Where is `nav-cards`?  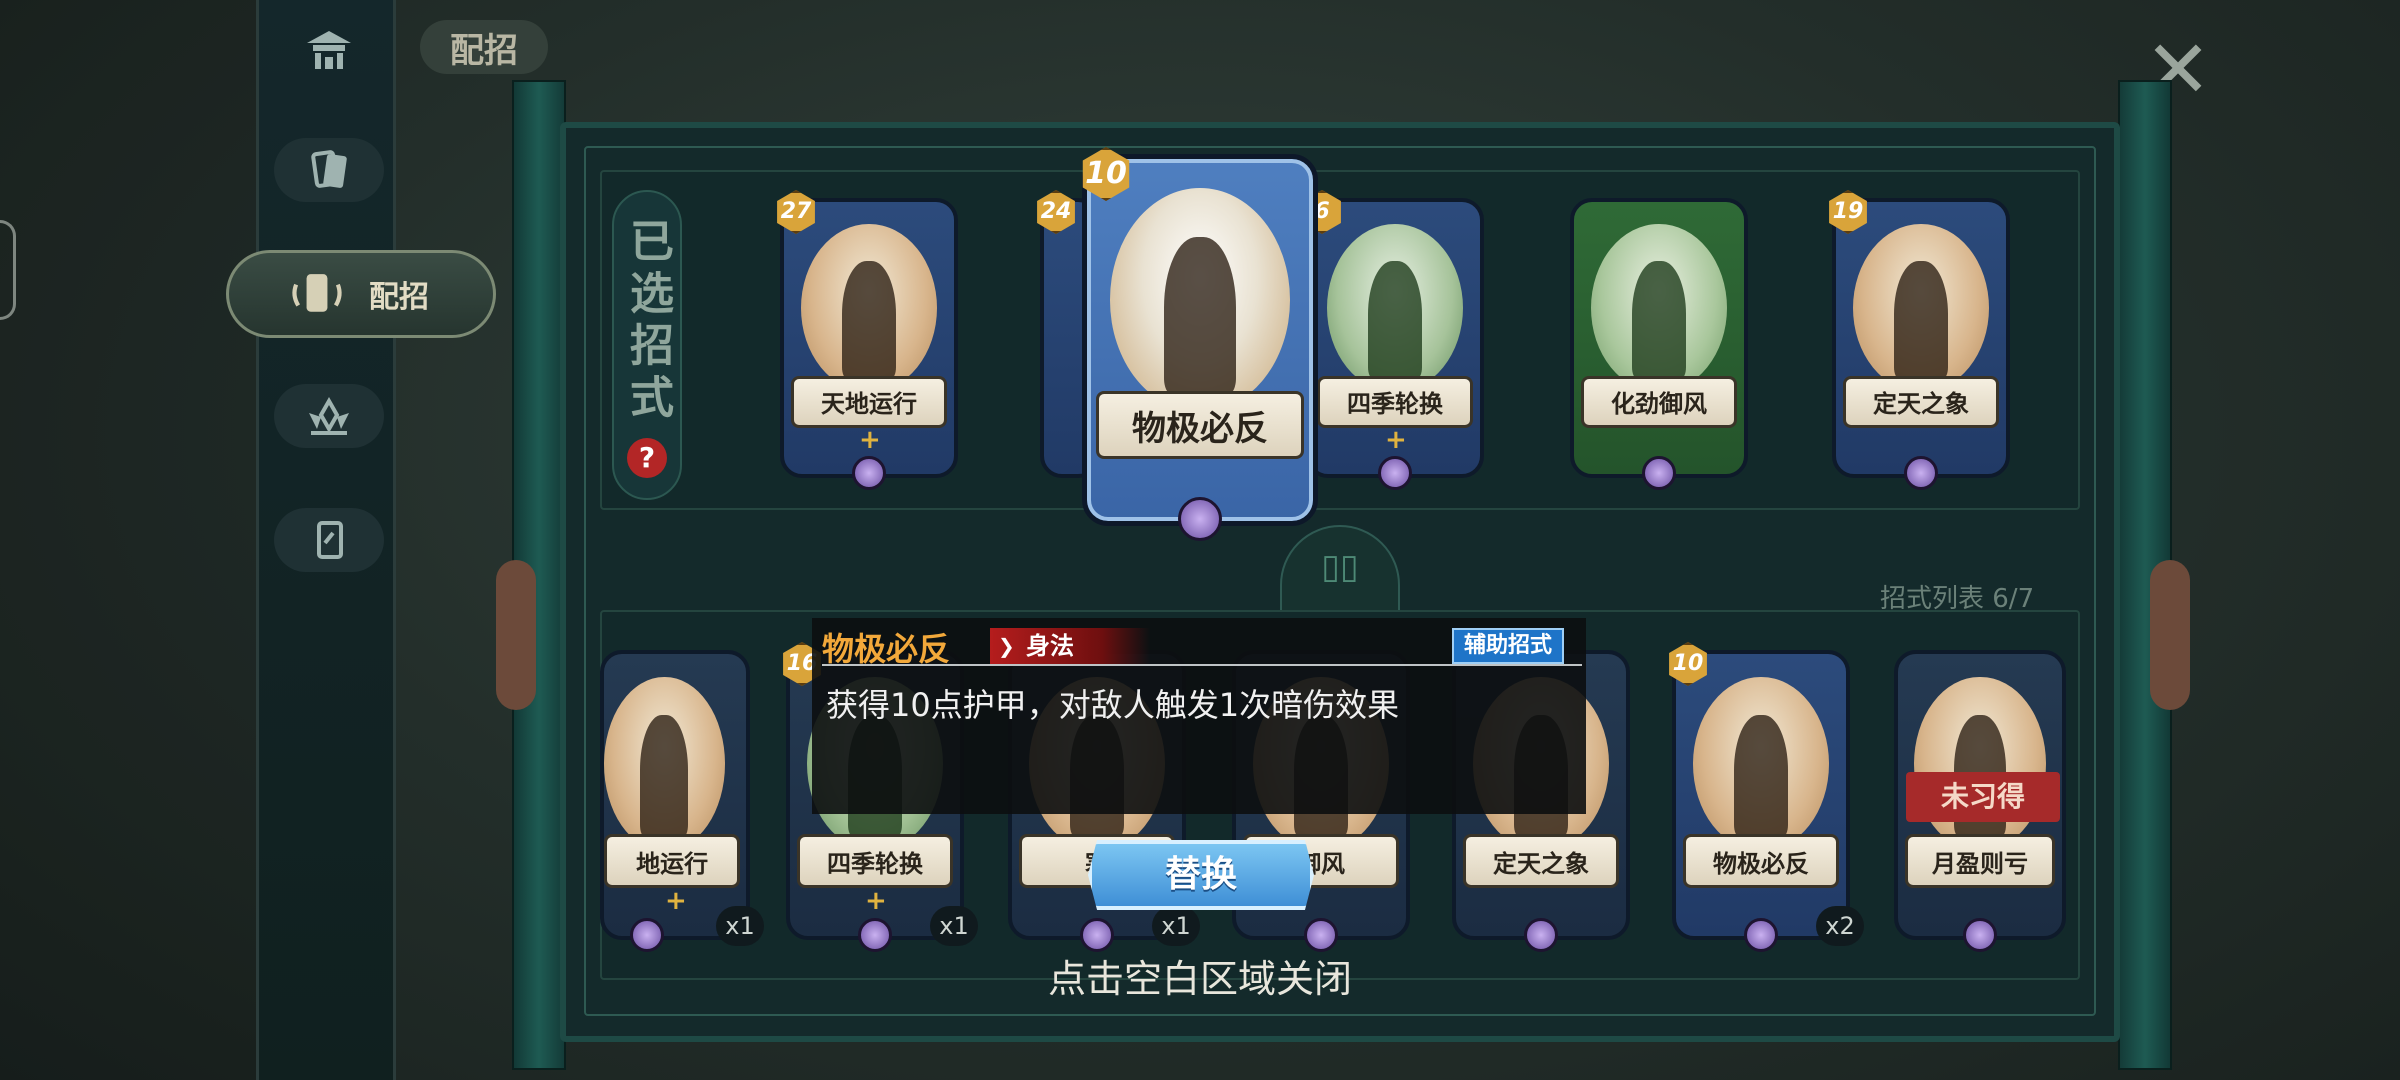
nav-cards is located at coordinates (329, 170).